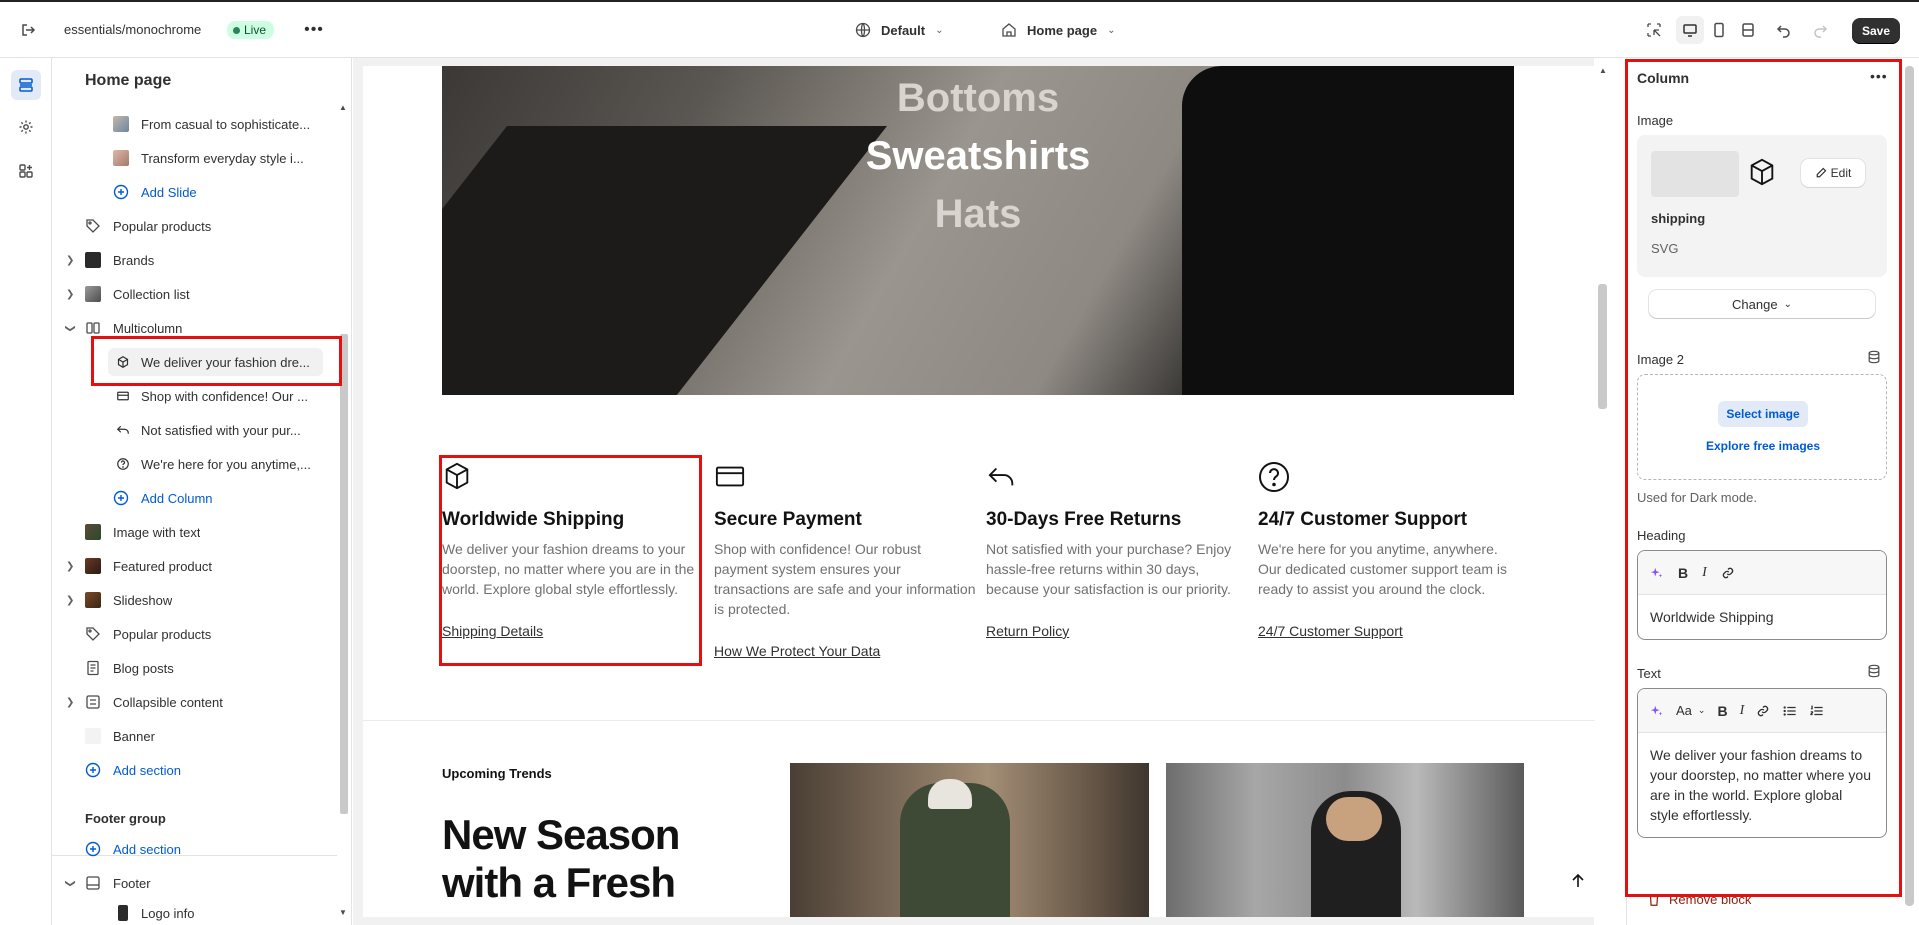  What do you see at coordinates (1602, 346) in the screenshot?
I see `preview-scroll-thumb` at bounding box center [1602, 346].